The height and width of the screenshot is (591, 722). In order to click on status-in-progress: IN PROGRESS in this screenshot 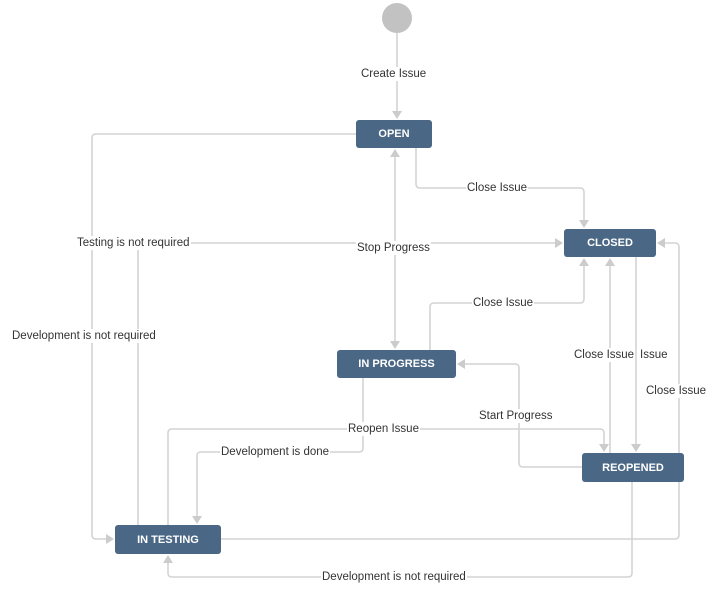, I will do `click(396, 364)`.